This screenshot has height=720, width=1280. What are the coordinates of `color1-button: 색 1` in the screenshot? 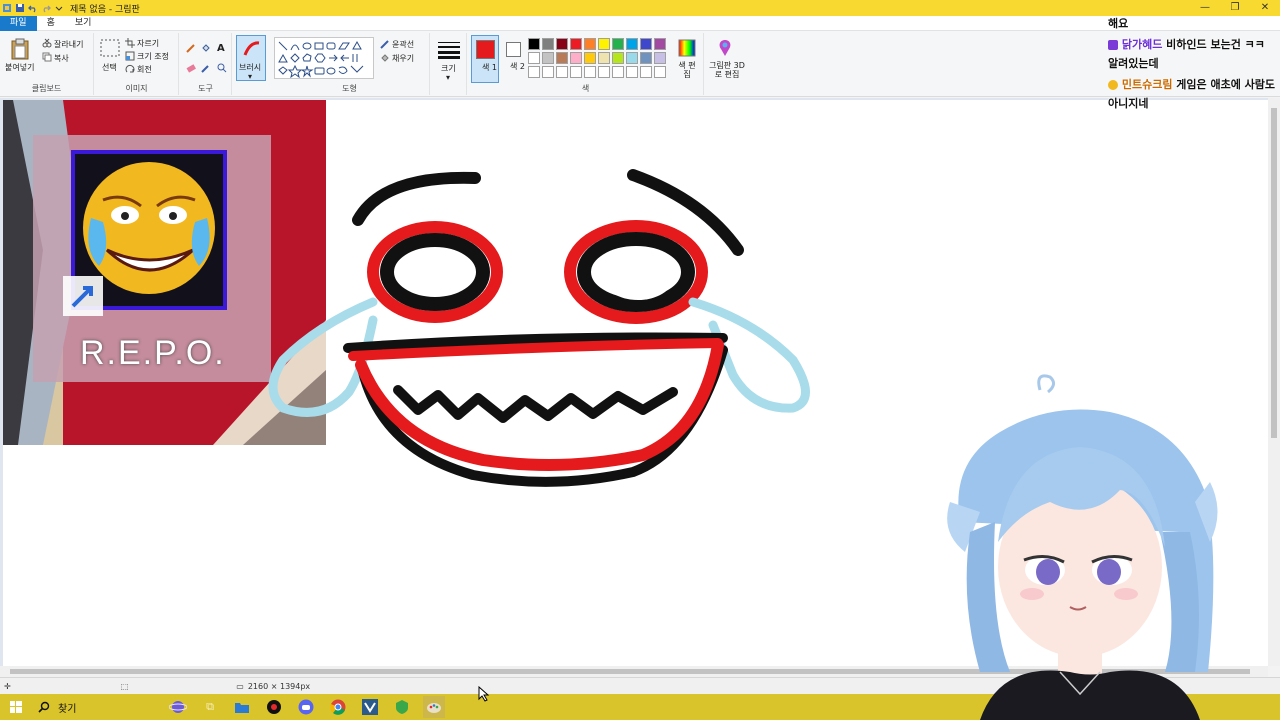 It's located at (485, 59).